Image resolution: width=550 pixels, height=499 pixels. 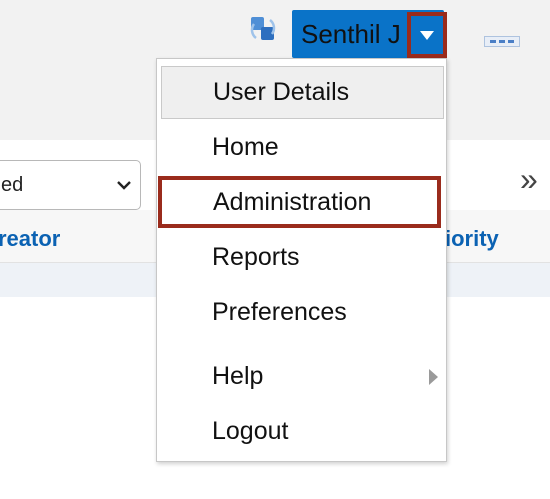 I want to click on menu-item-help-label: Help, so click(x=238, y=375).